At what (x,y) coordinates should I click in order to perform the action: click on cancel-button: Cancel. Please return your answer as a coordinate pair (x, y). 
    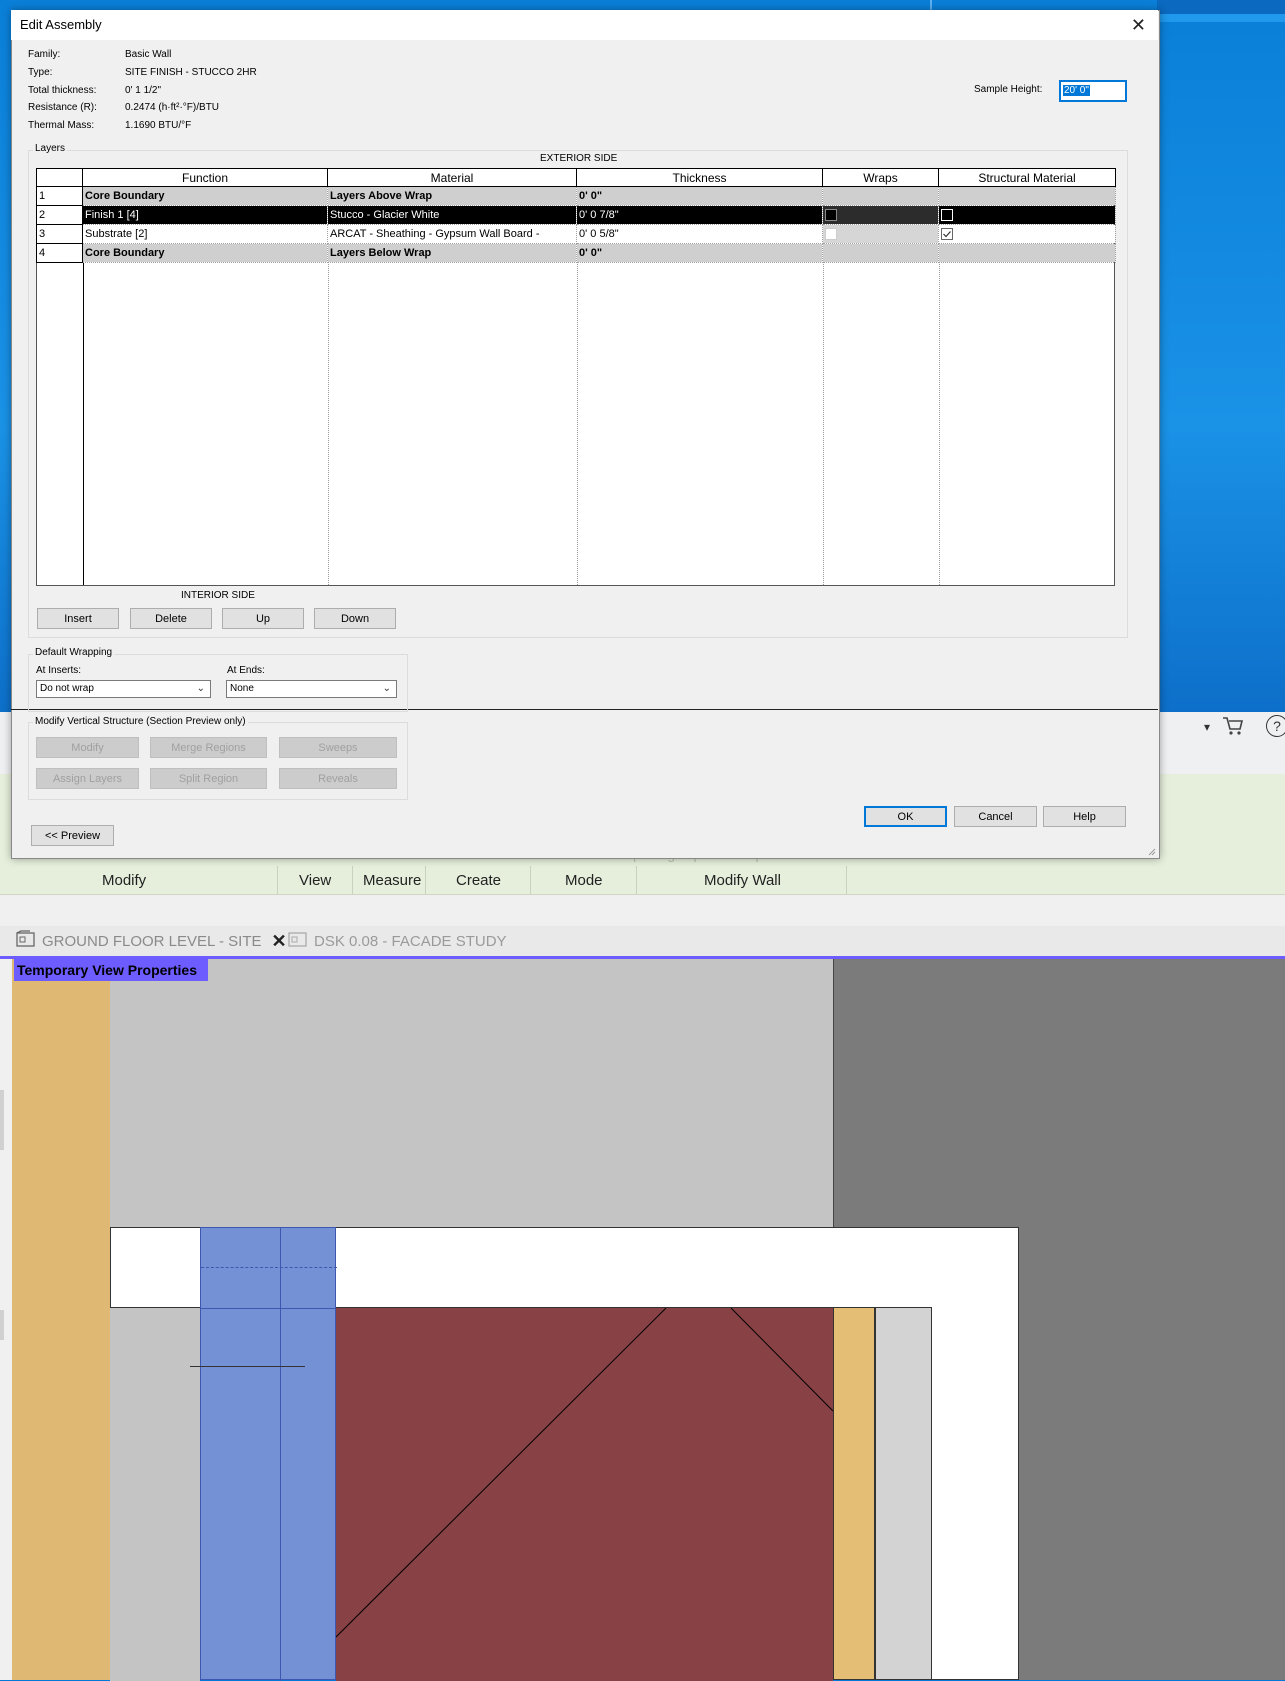
    Looking at the image, I should click on (995, 816).